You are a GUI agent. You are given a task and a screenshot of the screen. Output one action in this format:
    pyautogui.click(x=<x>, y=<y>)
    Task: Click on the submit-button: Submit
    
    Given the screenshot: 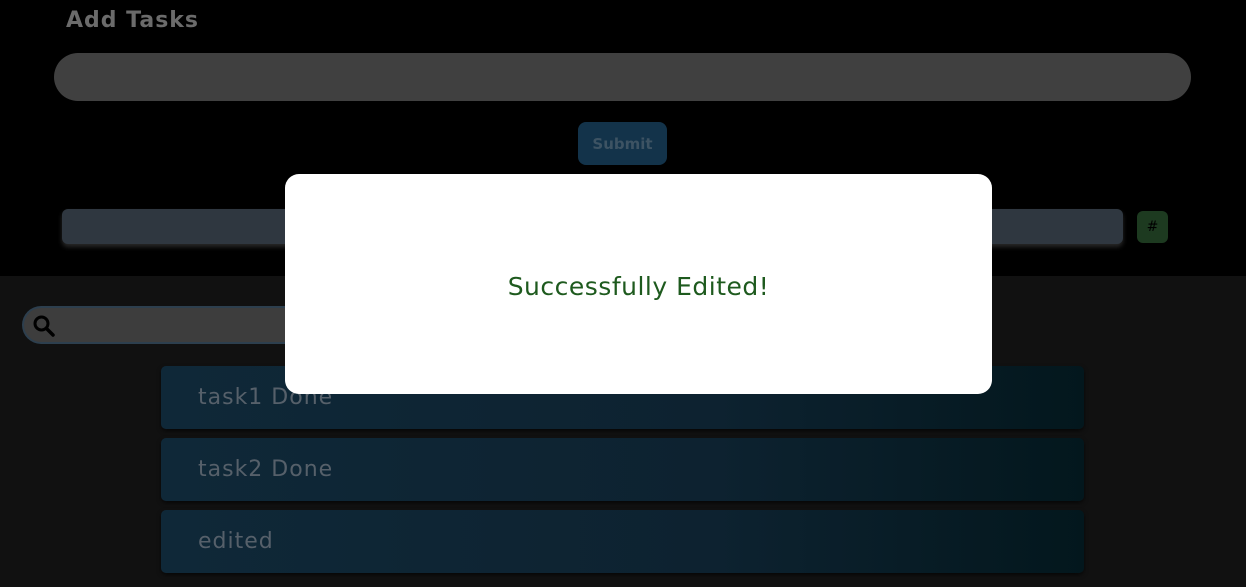 What is the action you would take?
    pyautogui.click(x=622, y=143)
    